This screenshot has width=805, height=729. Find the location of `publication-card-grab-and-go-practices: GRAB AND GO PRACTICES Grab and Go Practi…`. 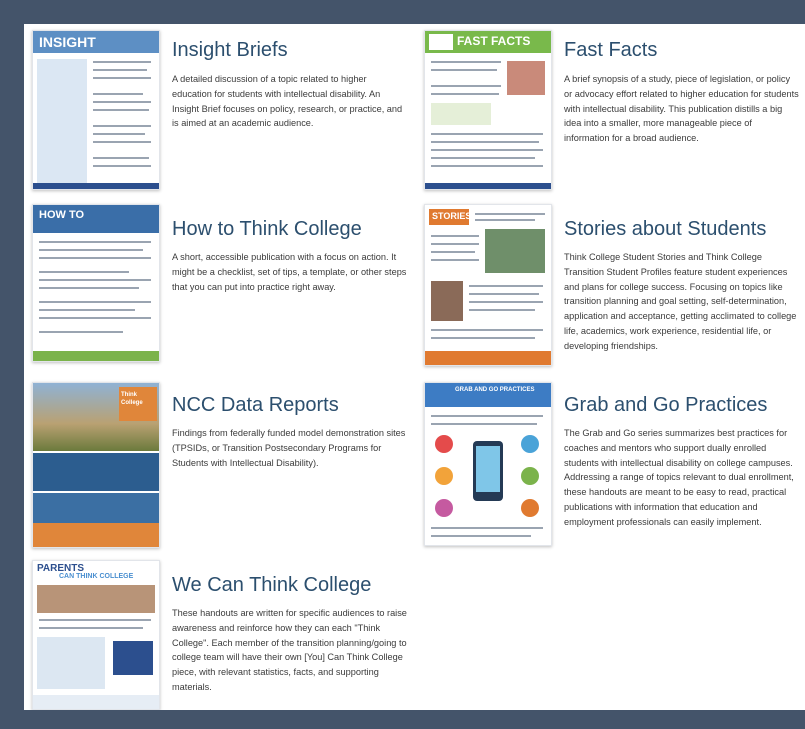

publication-card-grab-and-go-practices: GRAB AND GO PRACTICES Grab and Go Practi… is located at coordinates (613, 465).